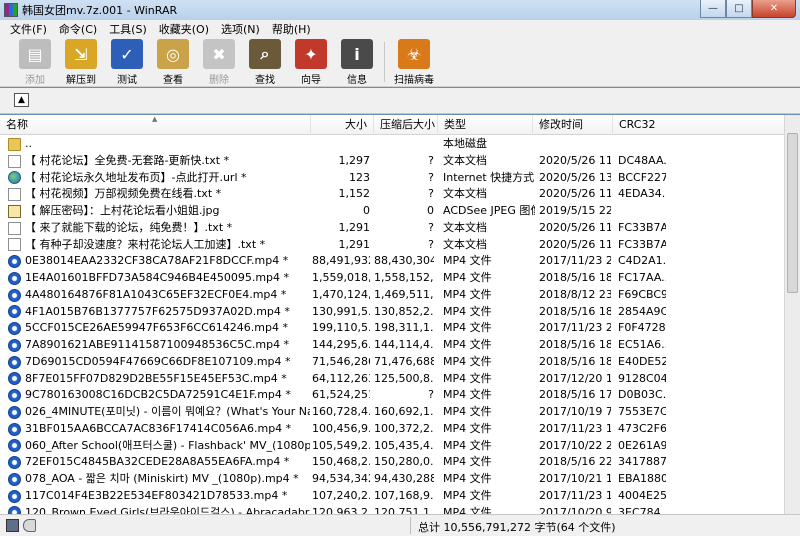  Describe the element at coordinates (157, 261) in the screenshot. I see `file-name: 0E38014EAA2332CF38CA78AF21F8DCCF.mp4 *` at that location.